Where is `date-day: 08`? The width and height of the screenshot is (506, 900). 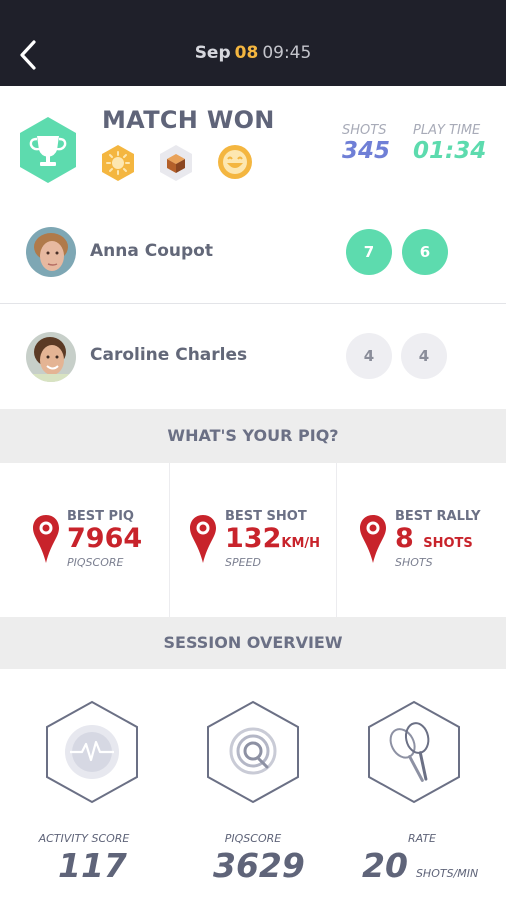
date-day: 08 is located at coordinates (246, 53).